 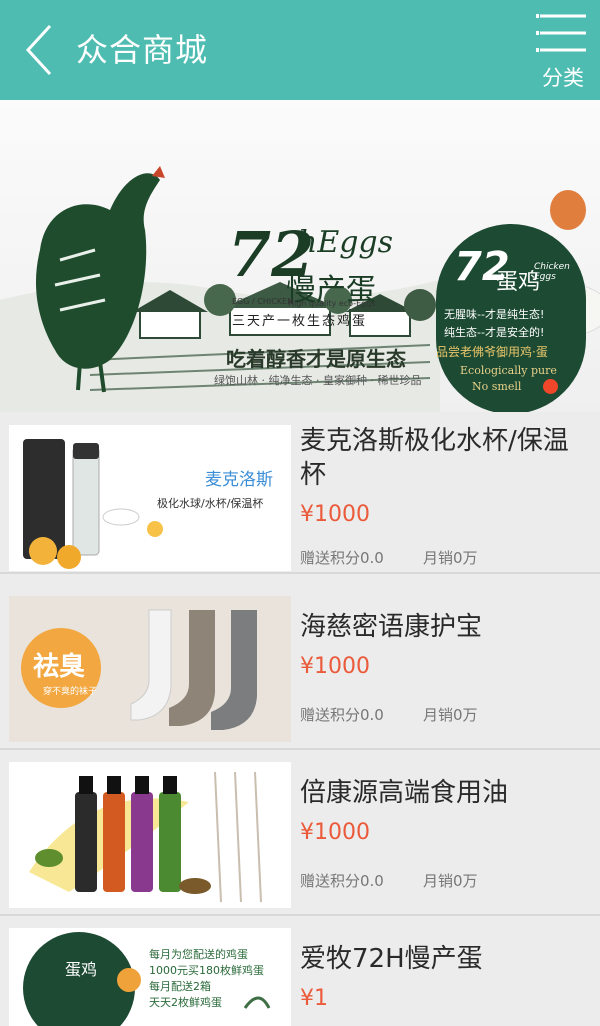 I want to click on badge-line5: No smell, so click(x=497, y=386).